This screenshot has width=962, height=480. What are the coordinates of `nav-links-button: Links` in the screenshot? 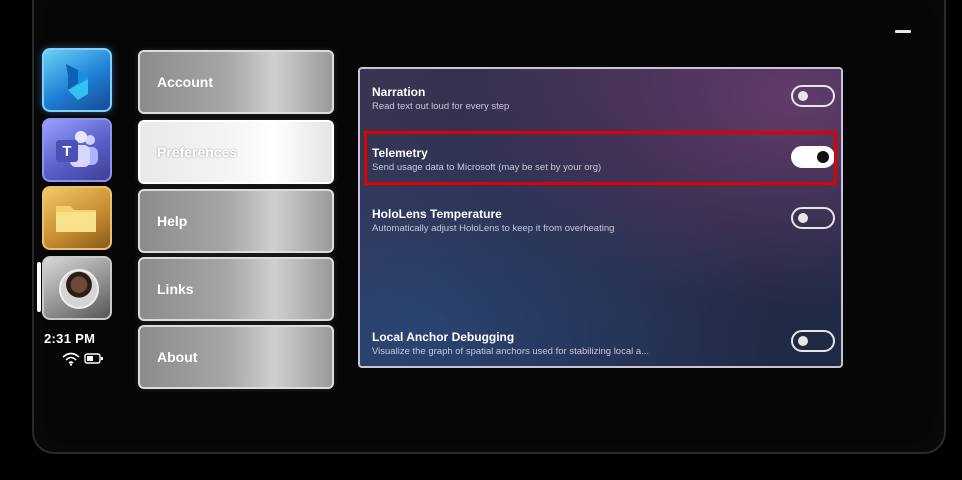 It's located at (236, 289).